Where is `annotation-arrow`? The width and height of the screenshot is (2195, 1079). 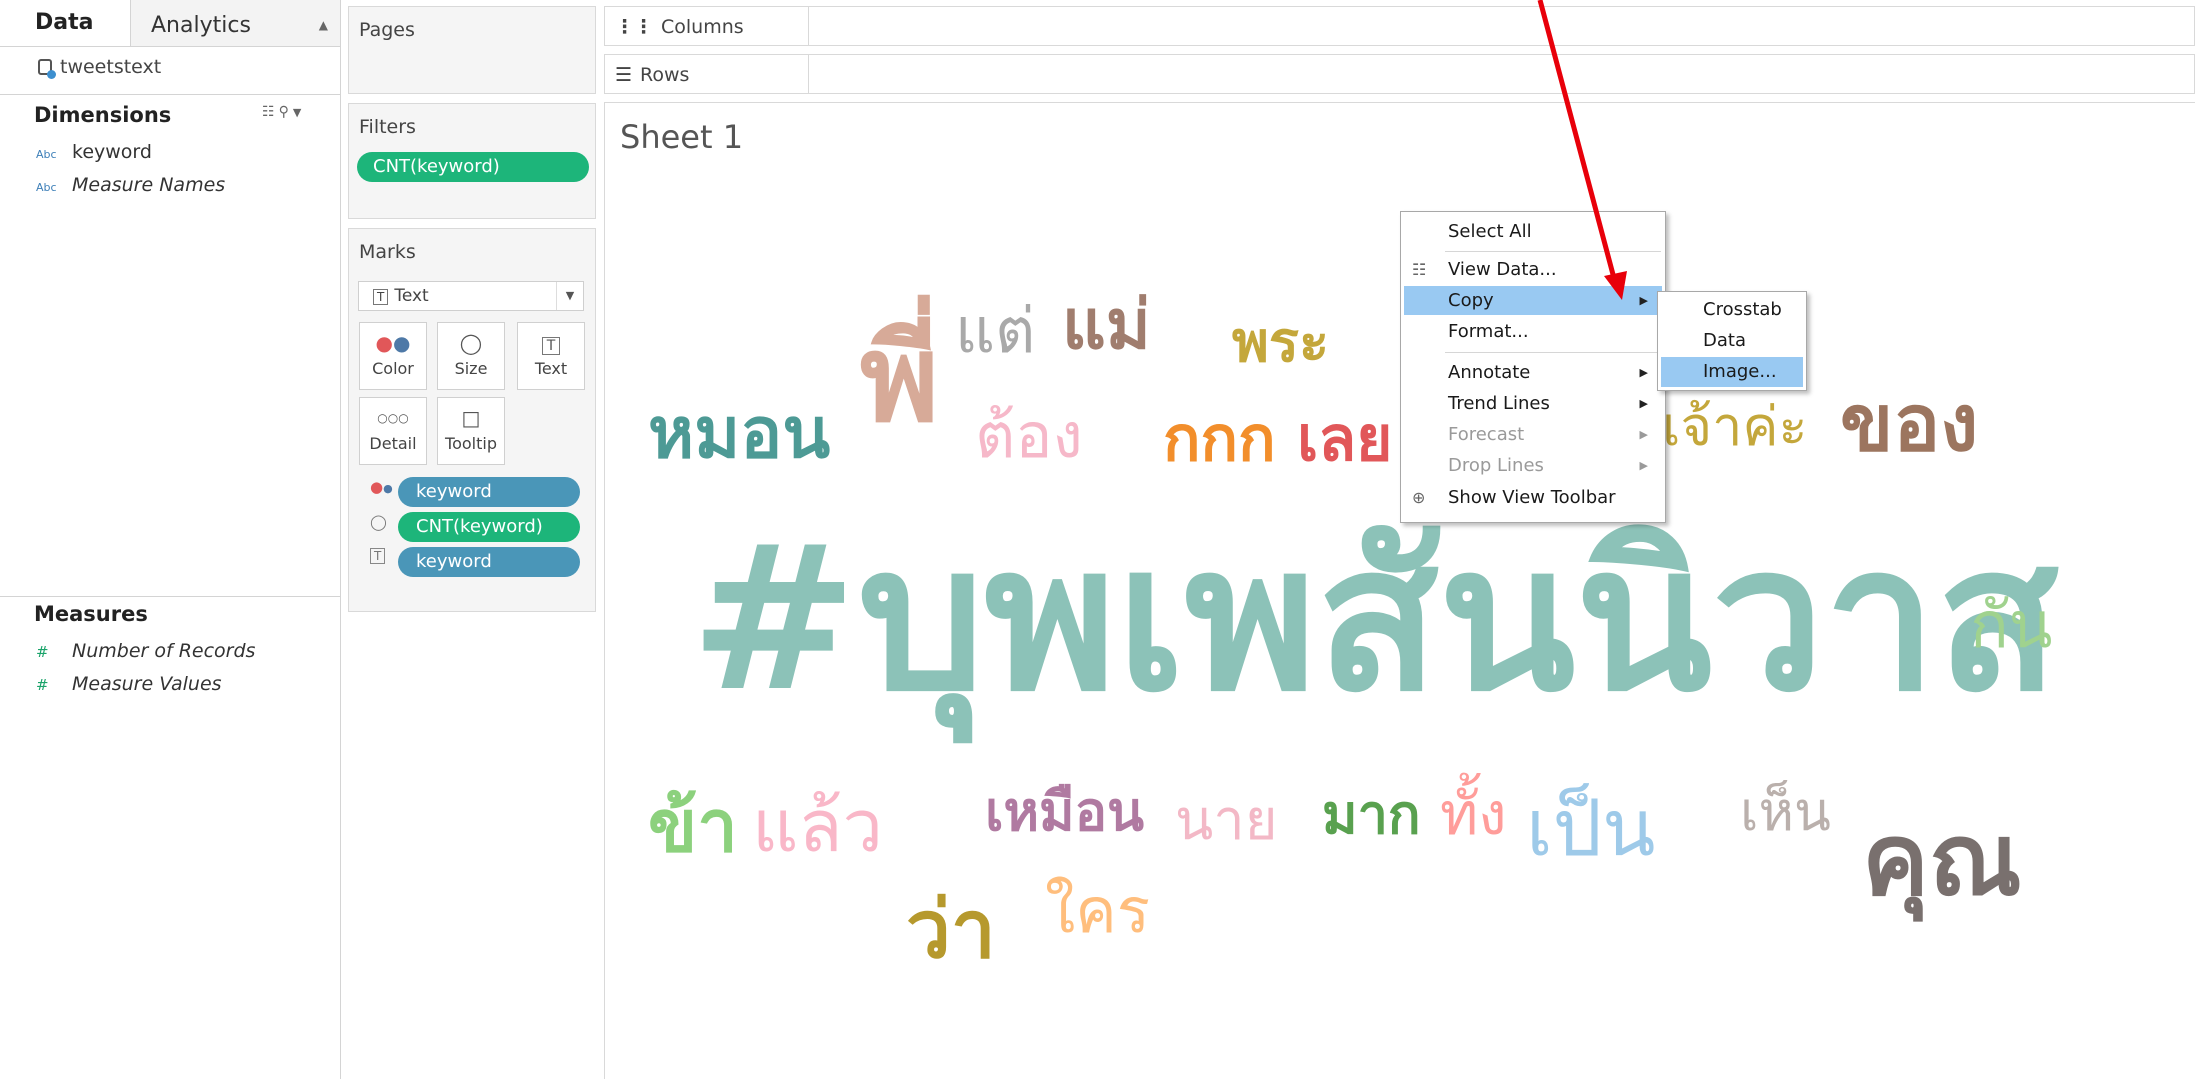
annotation-arrow is located at coordinates (1582, 150).